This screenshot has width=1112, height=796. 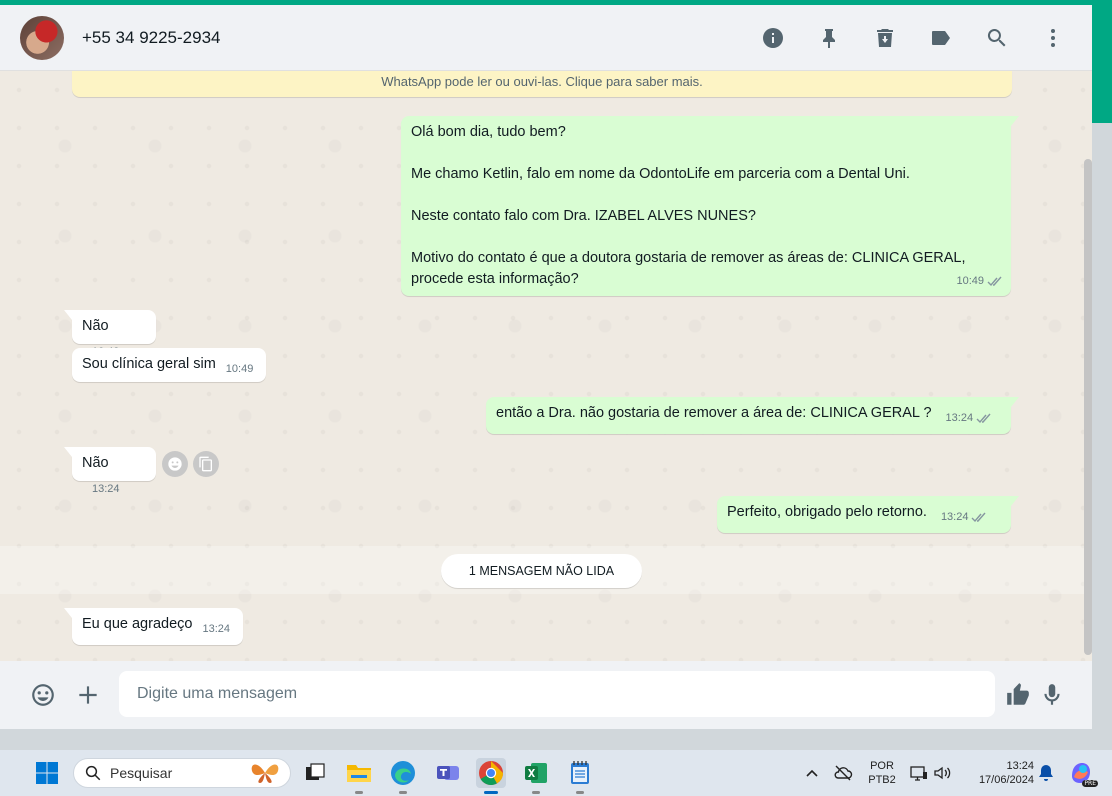 I want to click on volume-button, so click(x=943, y=773).